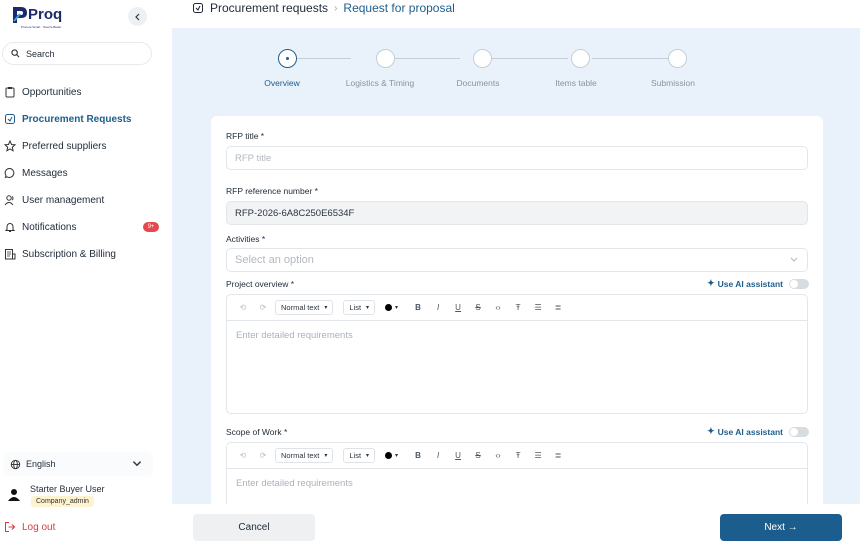  What do you see at coordinates (269, 8) in the screenshot?
I see `breadcrumb-parent: Procurement requests` at bounding box center [269, 8].